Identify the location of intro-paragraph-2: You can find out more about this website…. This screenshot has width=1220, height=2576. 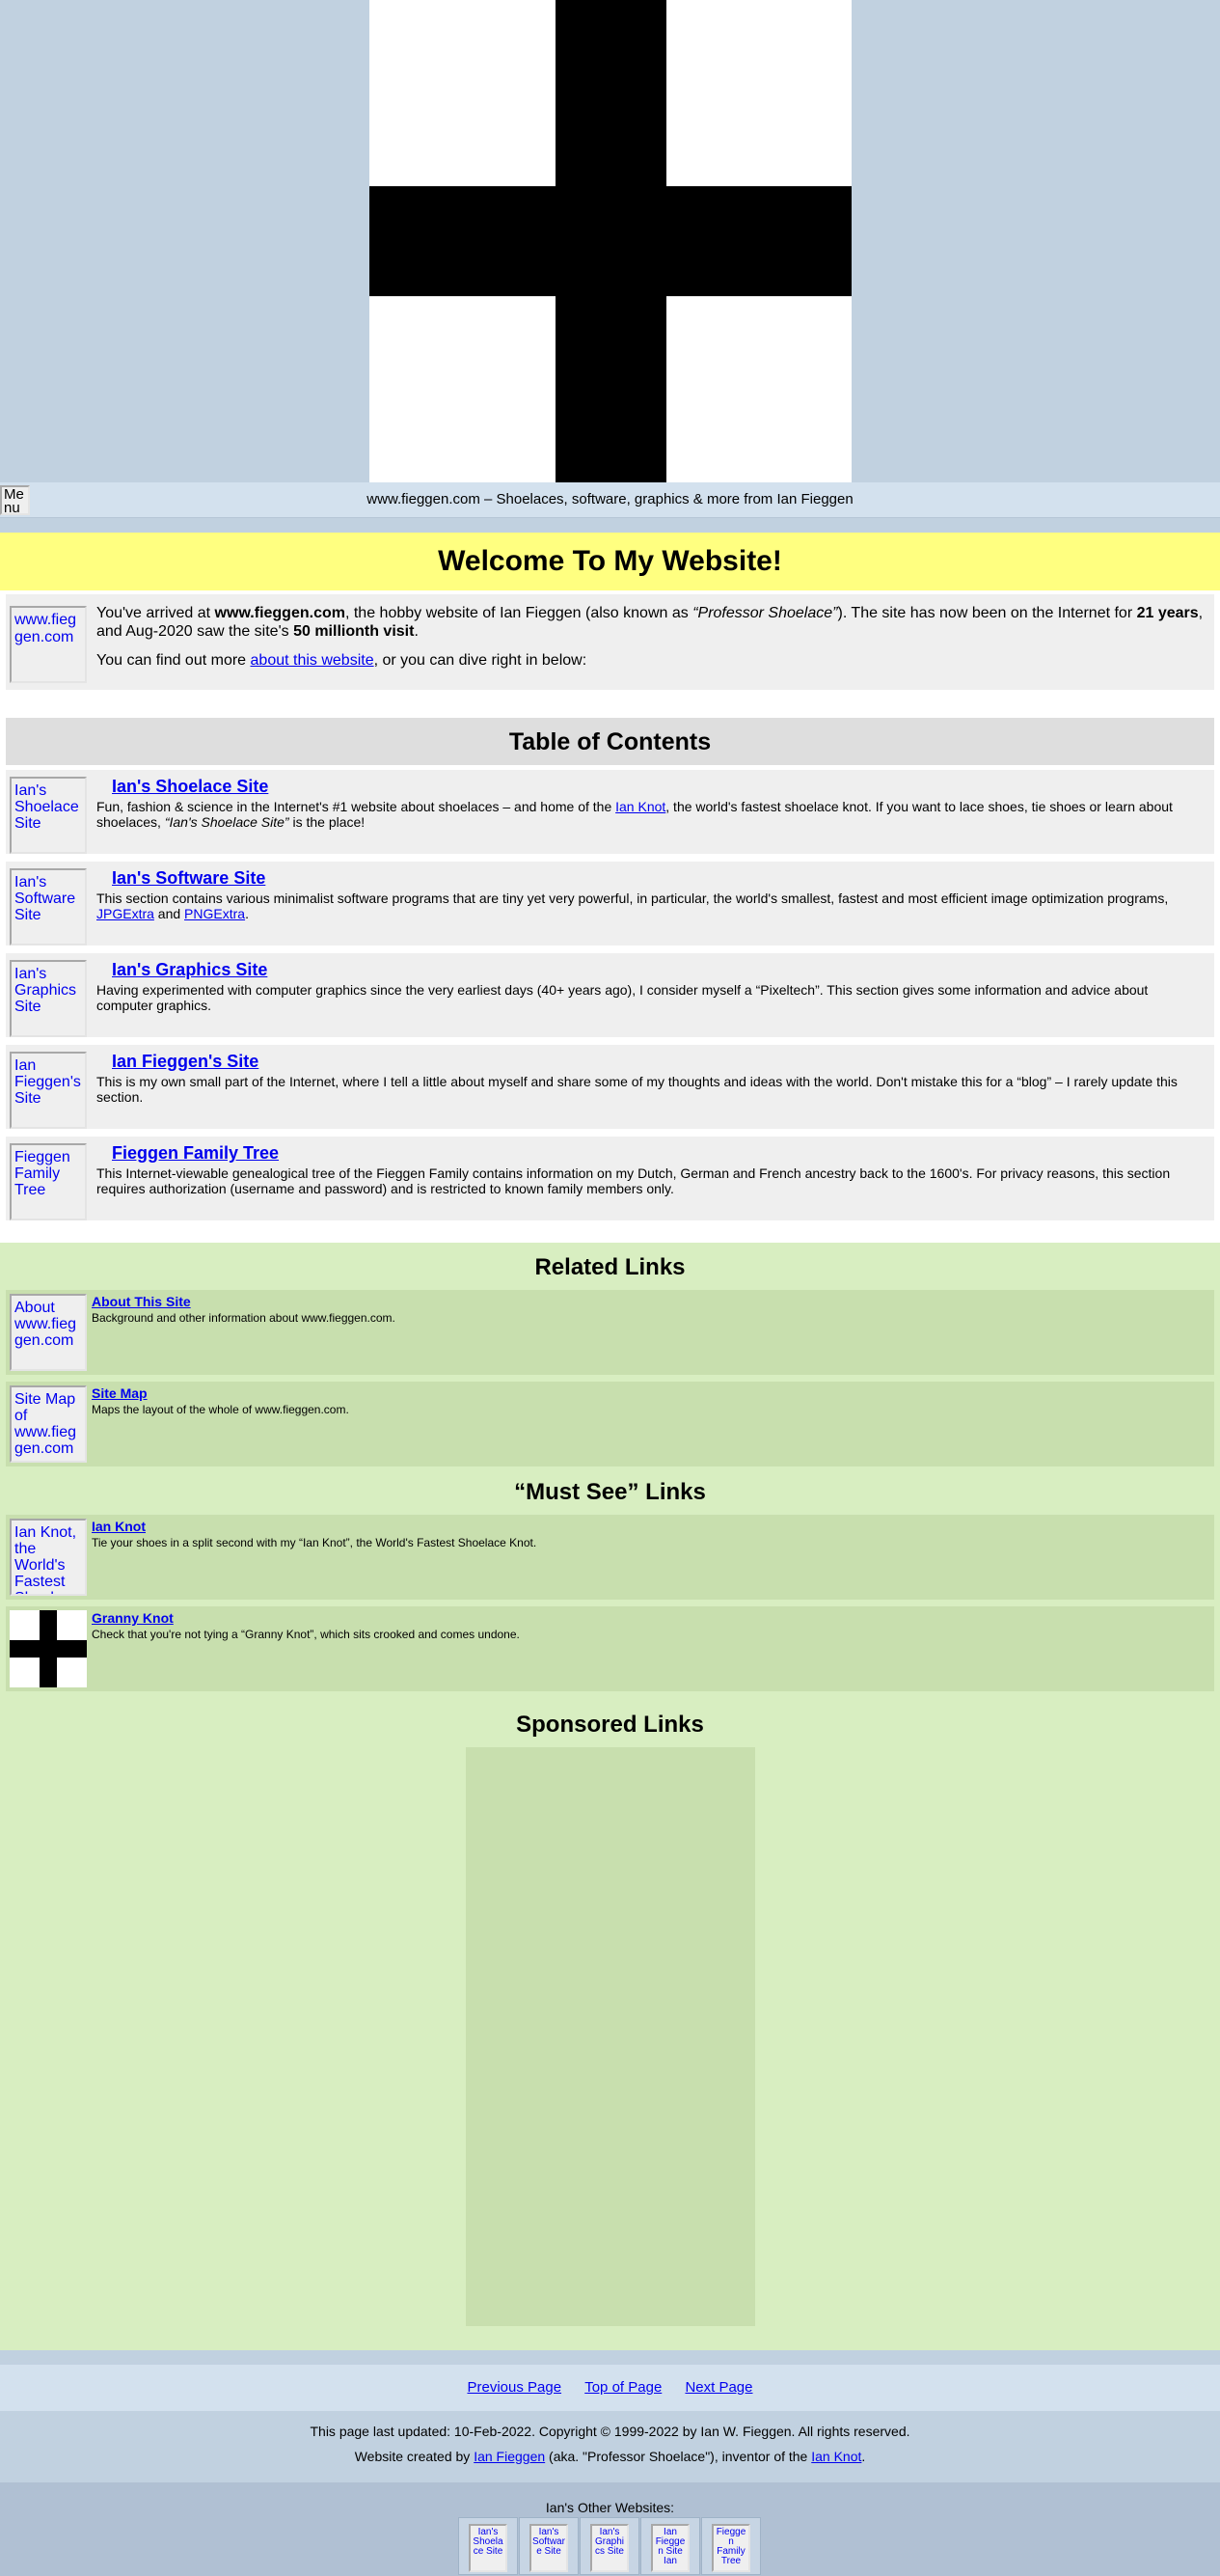
(651, 660).